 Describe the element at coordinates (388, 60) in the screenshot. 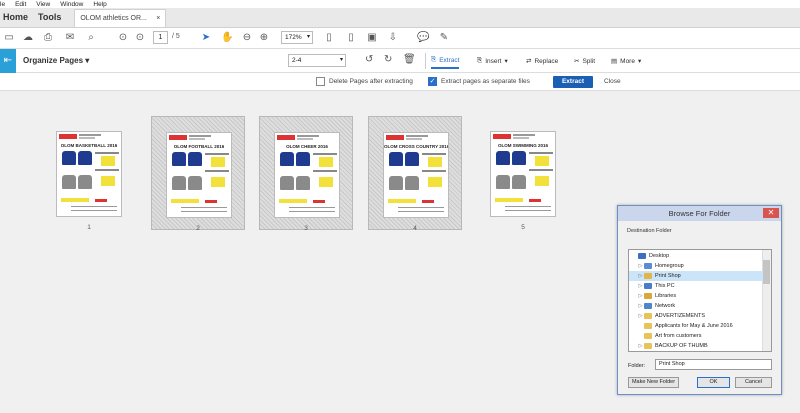

I see `rotate-right-icon: ↻` at that location.